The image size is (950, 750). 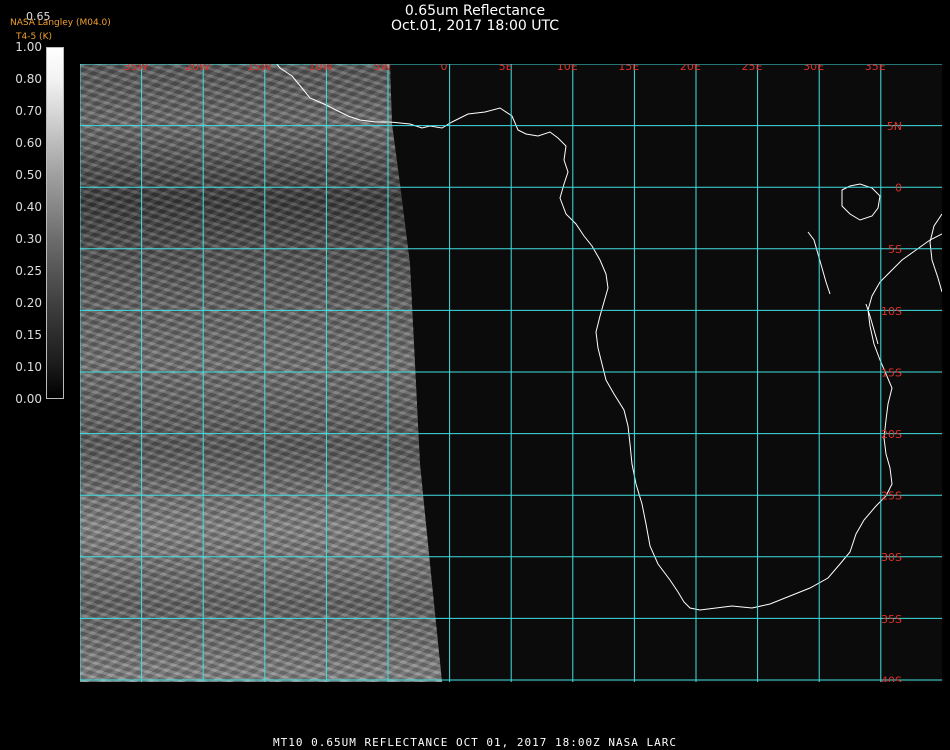 What do you see at coordinates (382, 68) in the screenshot?
I see `longitude-label: 5W` at bounding box center [382, 68].